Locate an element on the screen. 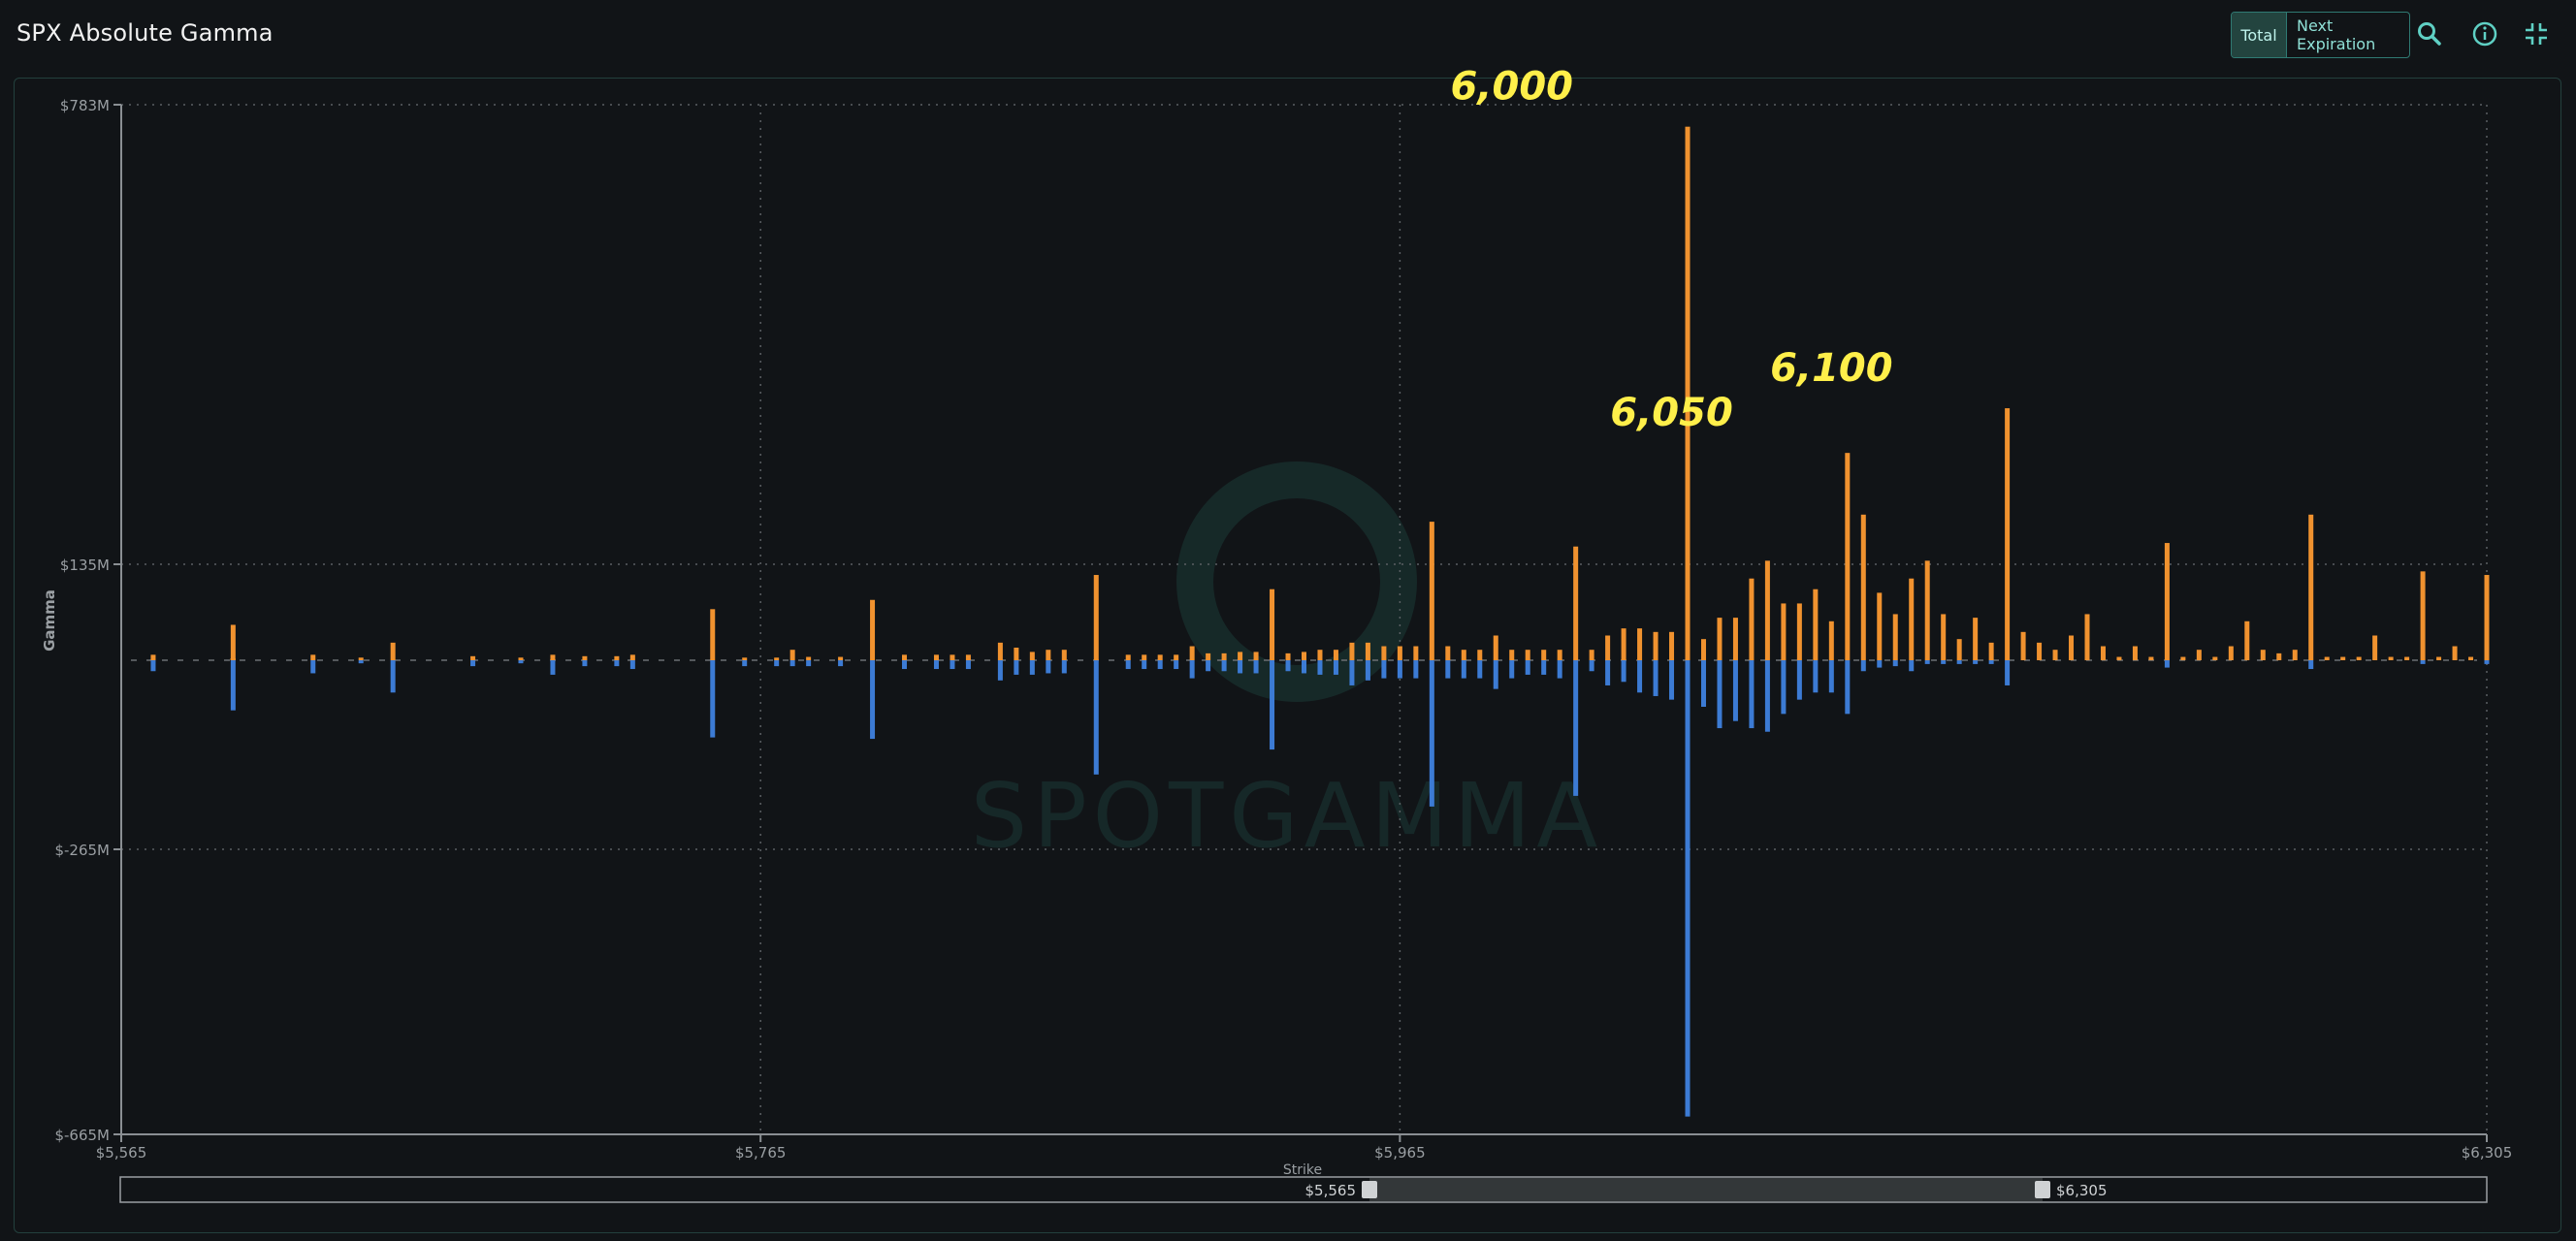 The image size is (2576, 1241). range-slider-selection is located at coordinates (1706, 1189).